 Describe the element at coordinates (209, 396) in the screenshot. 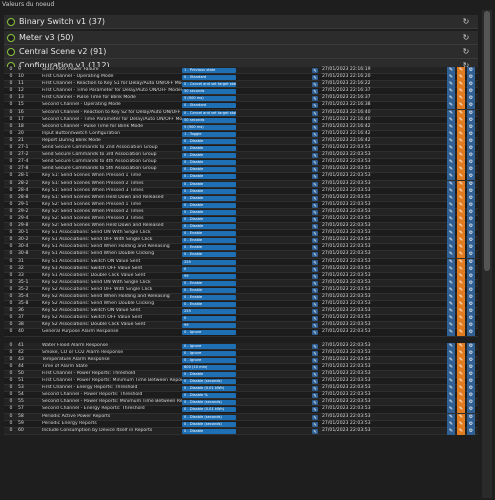

I see `value-select: 0 - Disable %` at that location.